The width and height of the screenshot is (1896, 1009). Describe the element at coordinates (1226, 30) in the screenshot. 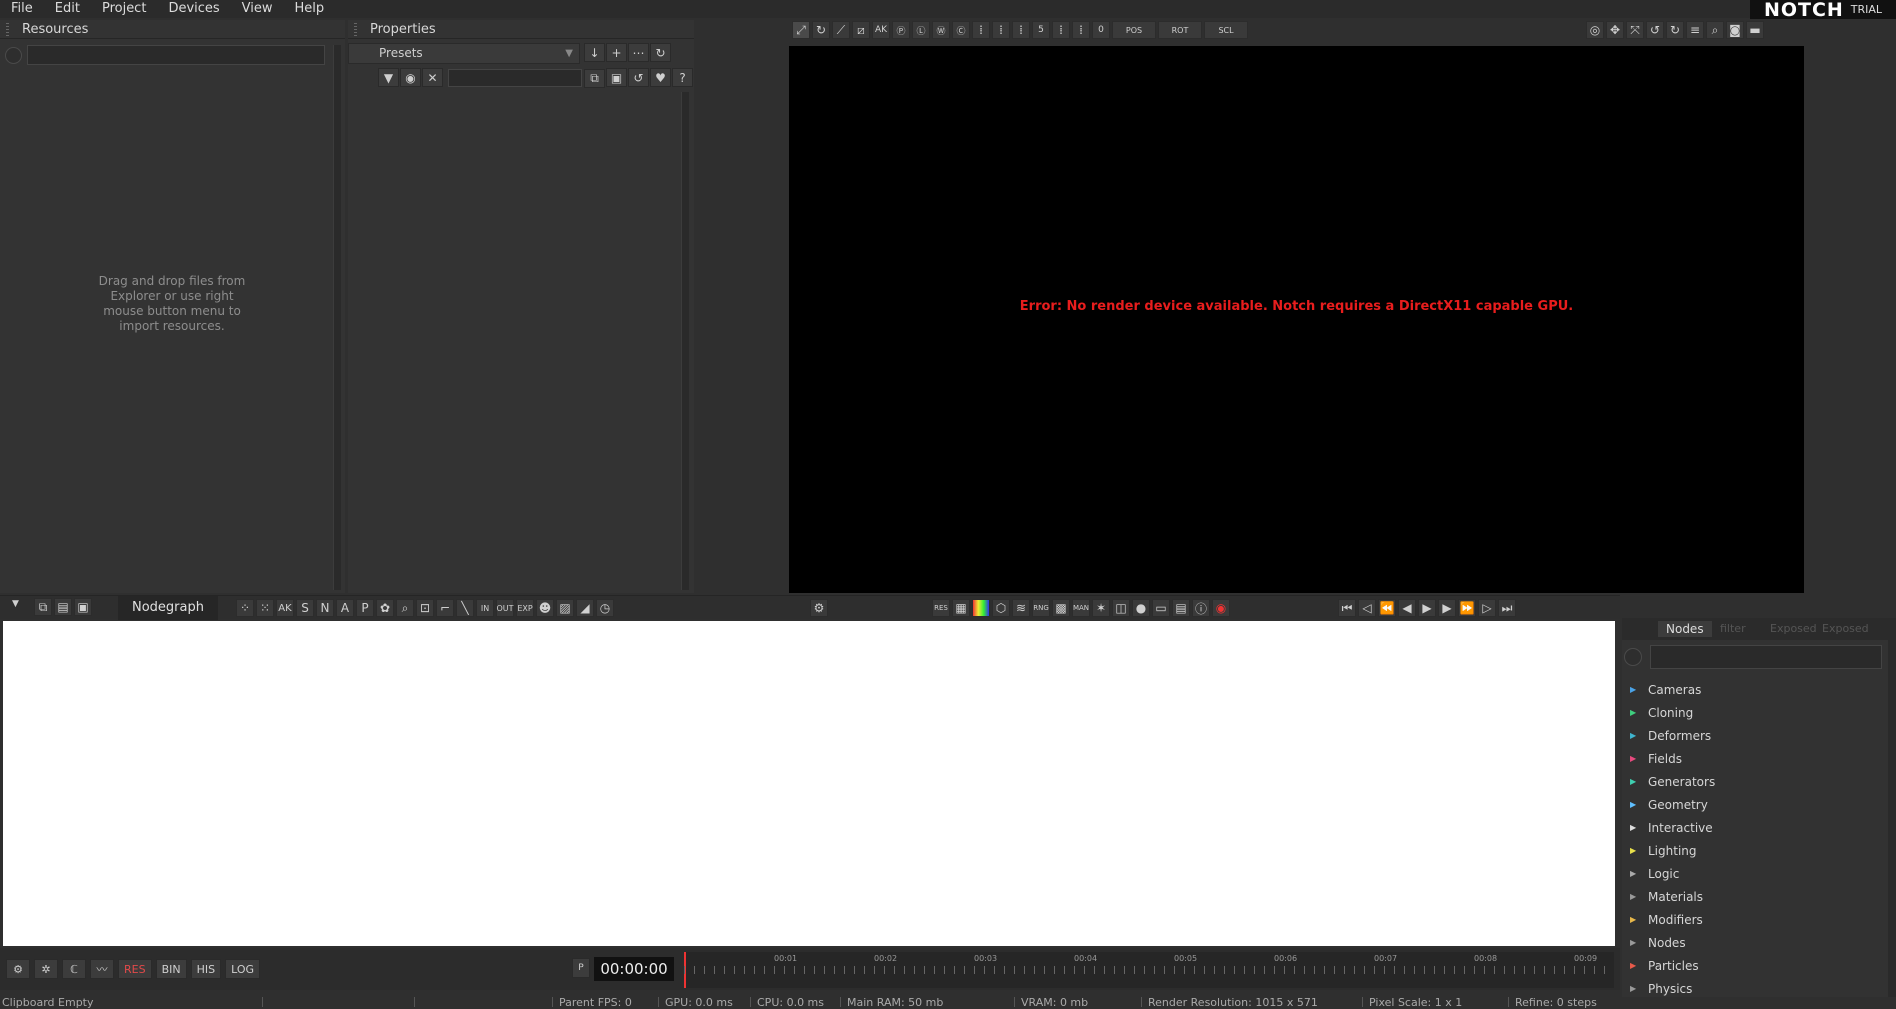

I see `scl-lock-icon: SCL` at that location.